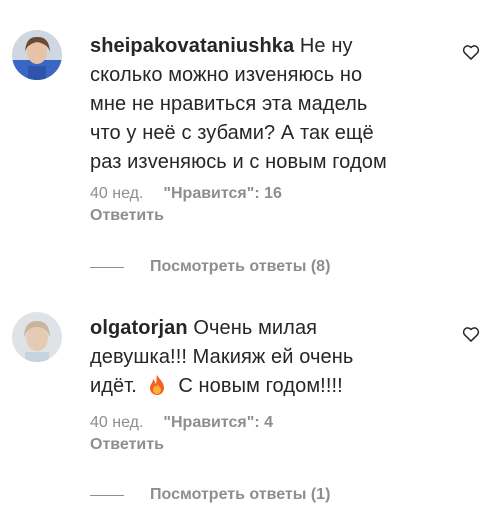  What do you see at coordinates (326, 46) in the screenshot?
I see `comment-line: Не ну` at bounding box center [326, 46].